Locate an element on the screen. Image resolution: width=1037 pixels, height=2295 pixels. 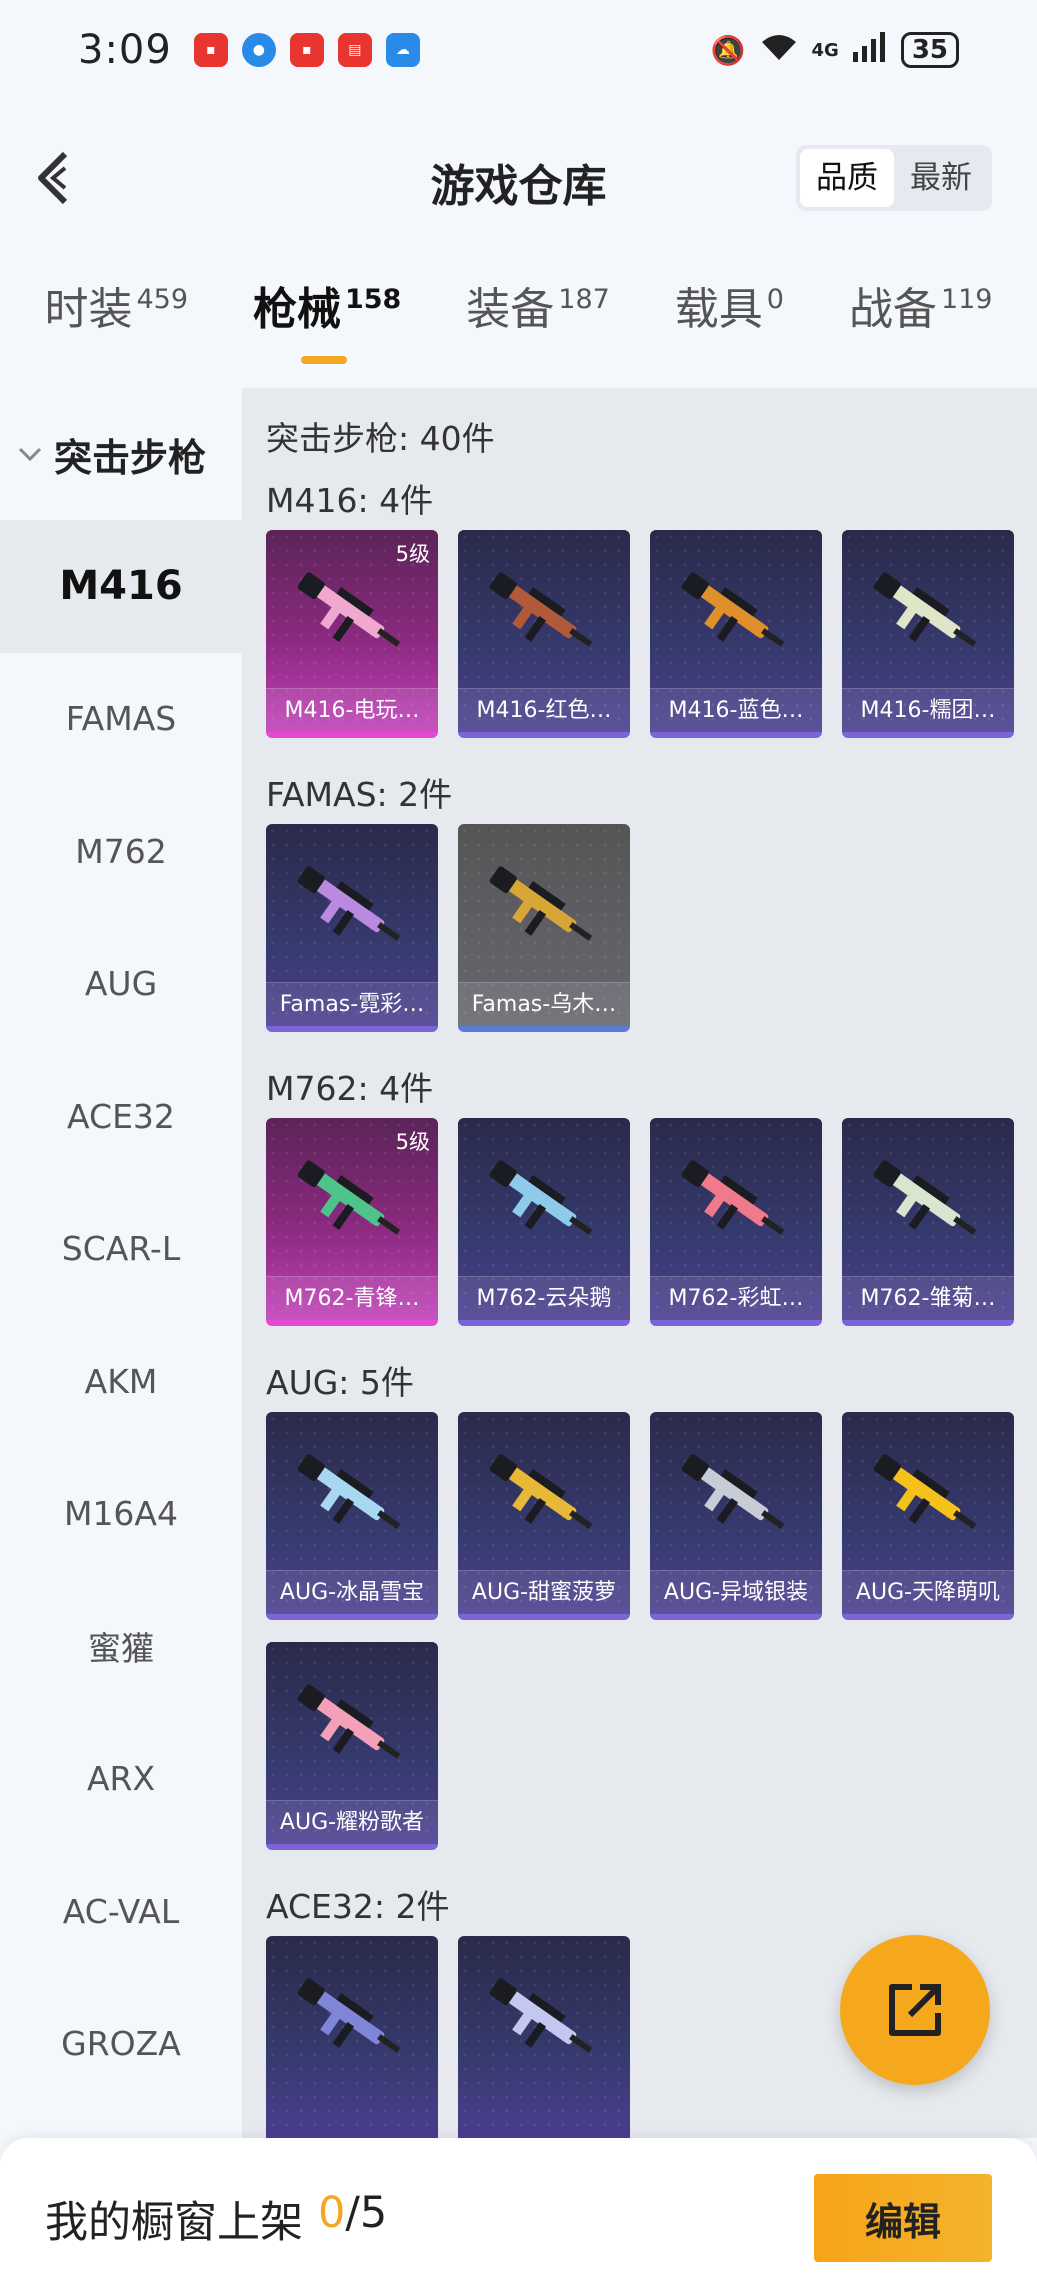
tab-label: 战备 is located at coordinates (892, 309).